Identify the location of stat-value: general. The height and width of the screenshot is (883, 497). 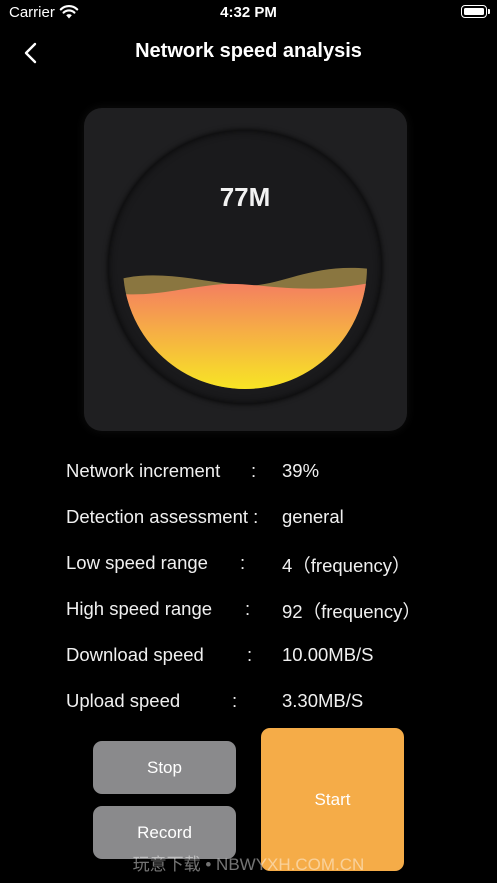
(313, 516).